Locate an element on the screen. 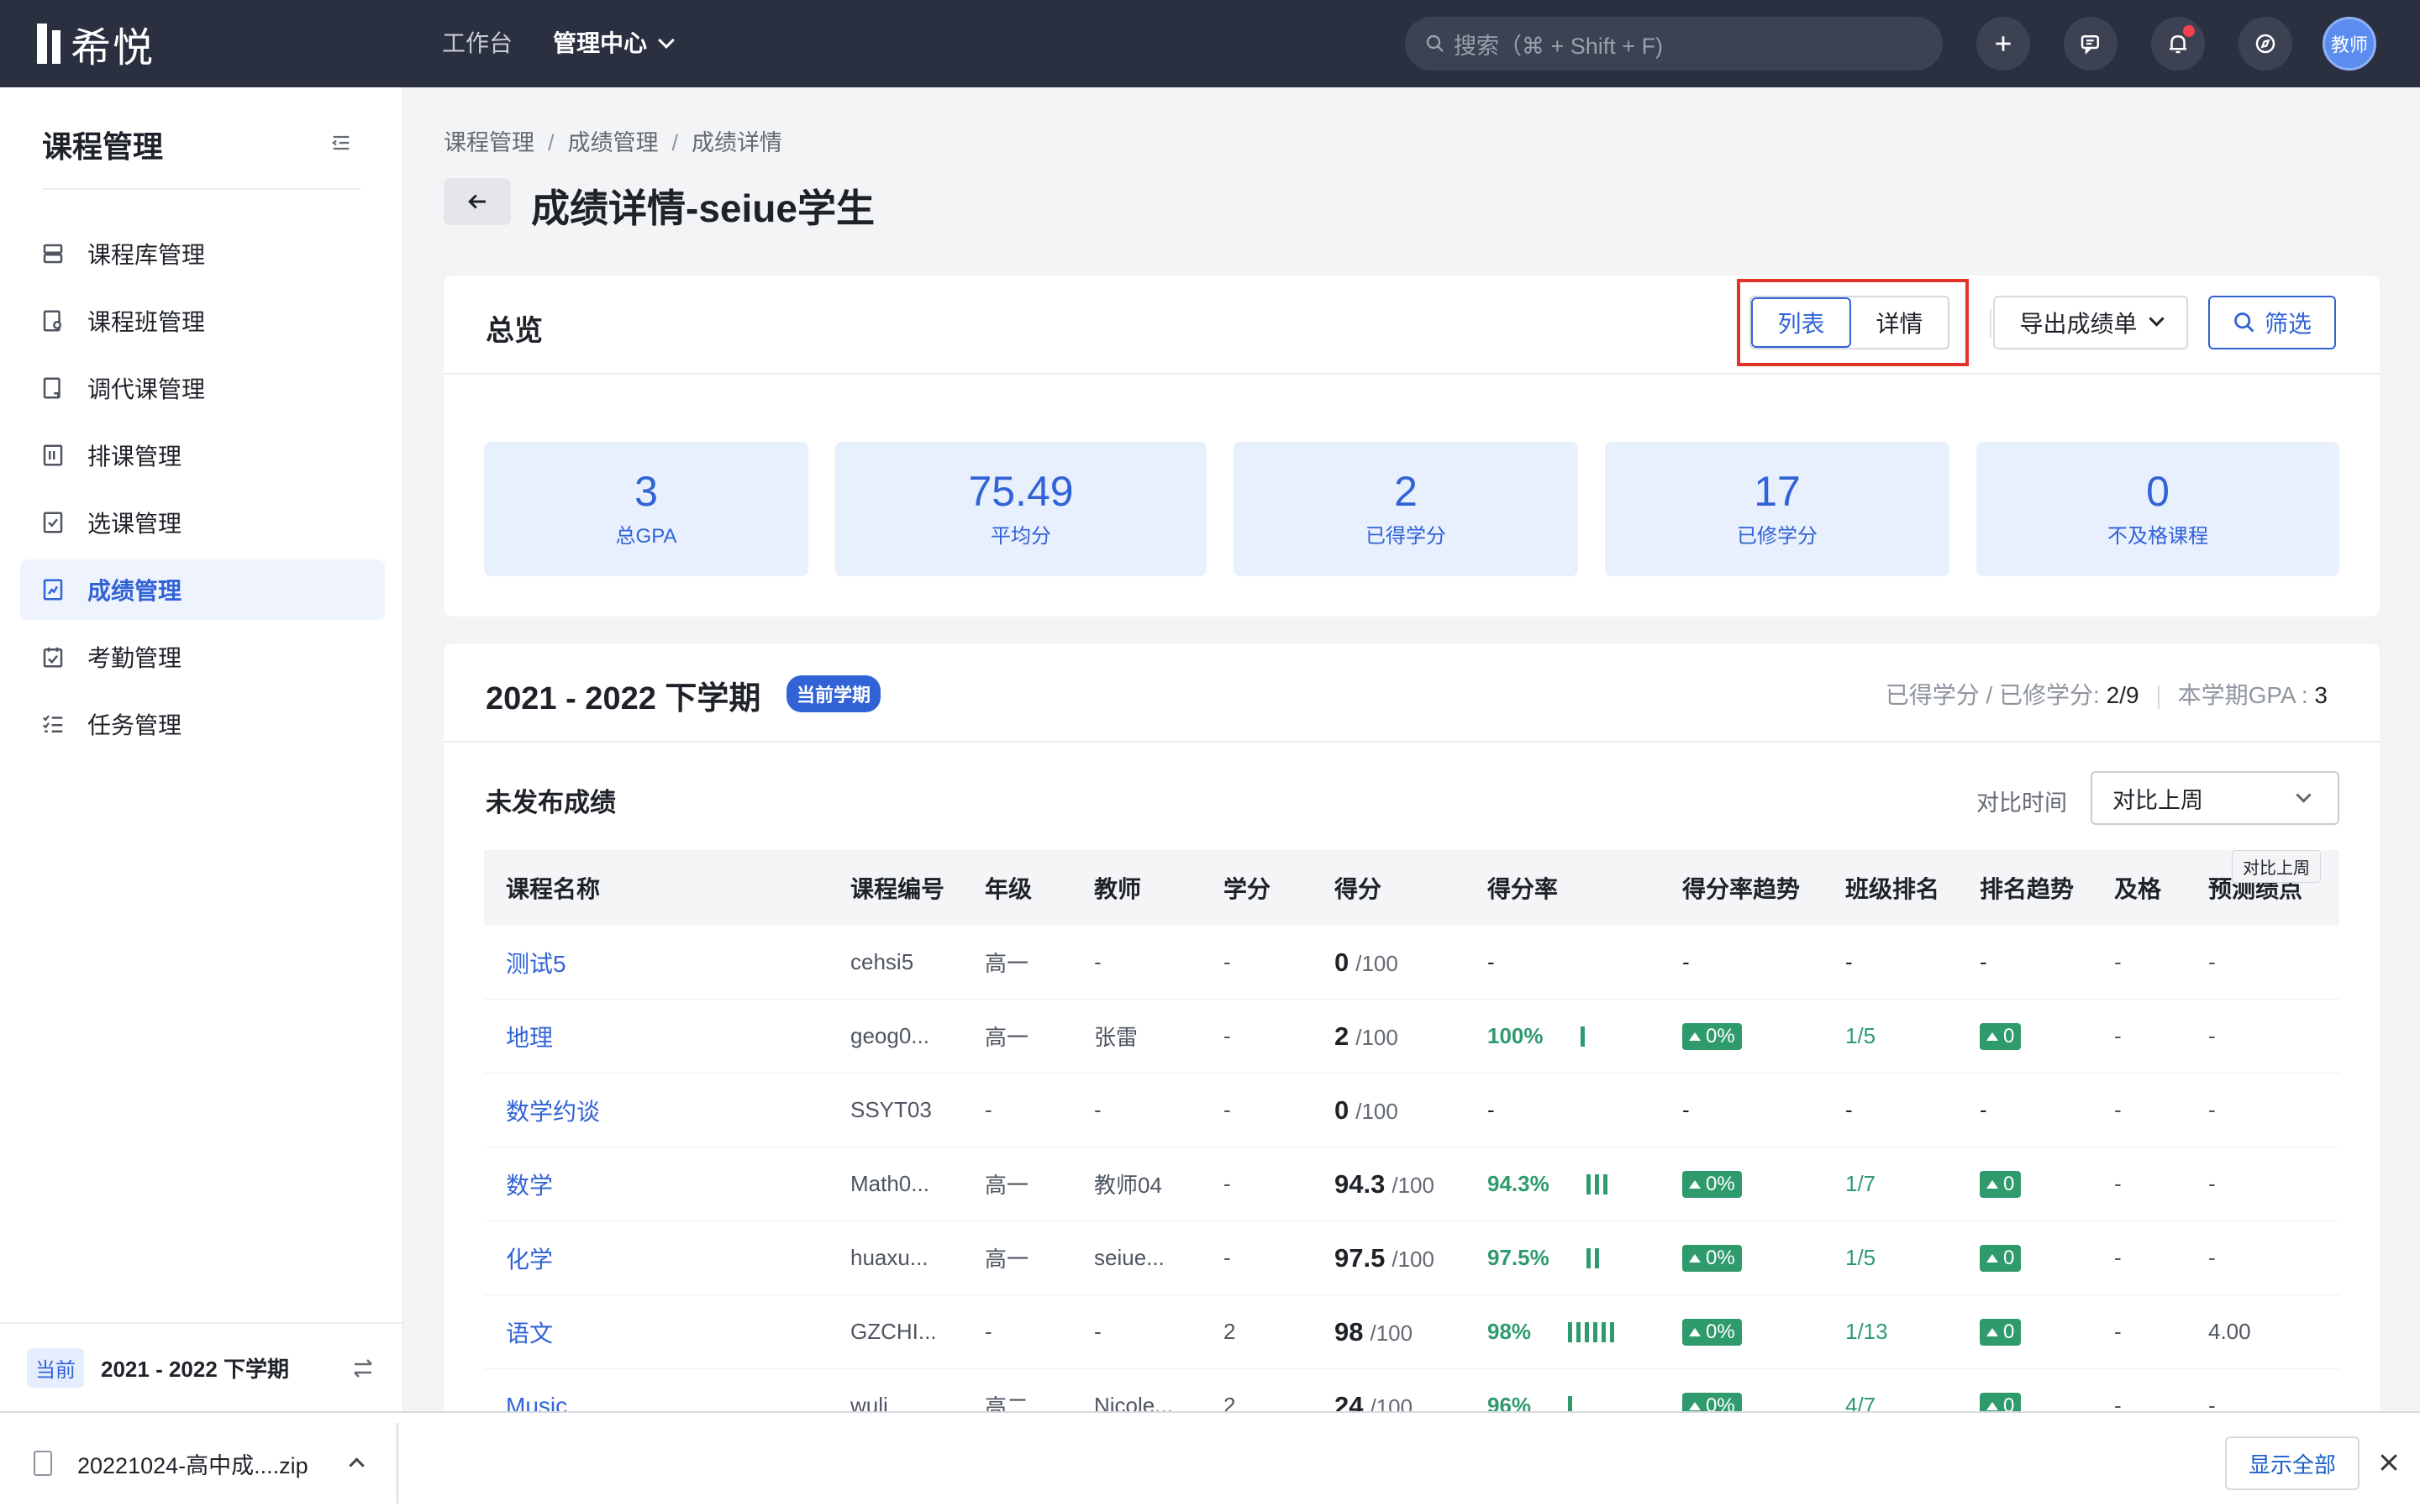 This screenshot has height=1512, width=2420. column-header: 得分率趋势 is located at coordinates (1741, 888).